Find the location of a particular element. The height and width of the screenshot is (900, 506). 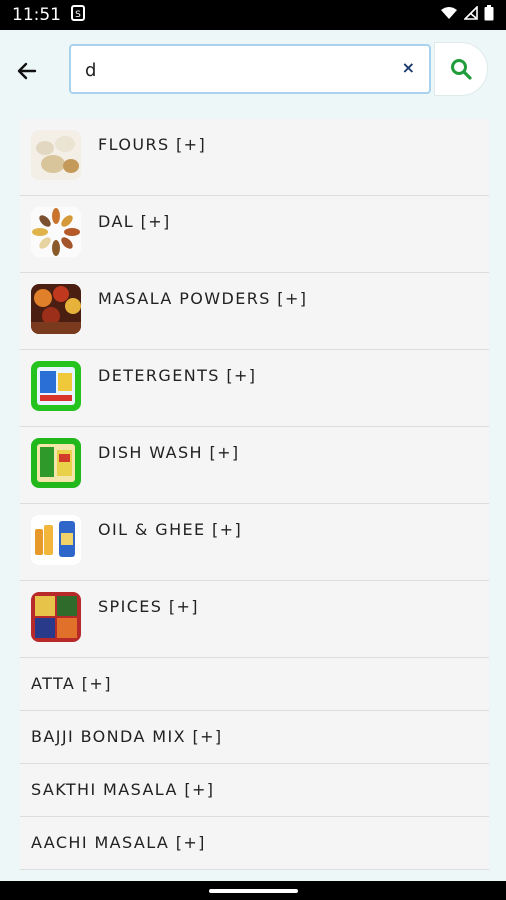

list-item-atta: ATTA [+] is located at coordinates (254, 684).